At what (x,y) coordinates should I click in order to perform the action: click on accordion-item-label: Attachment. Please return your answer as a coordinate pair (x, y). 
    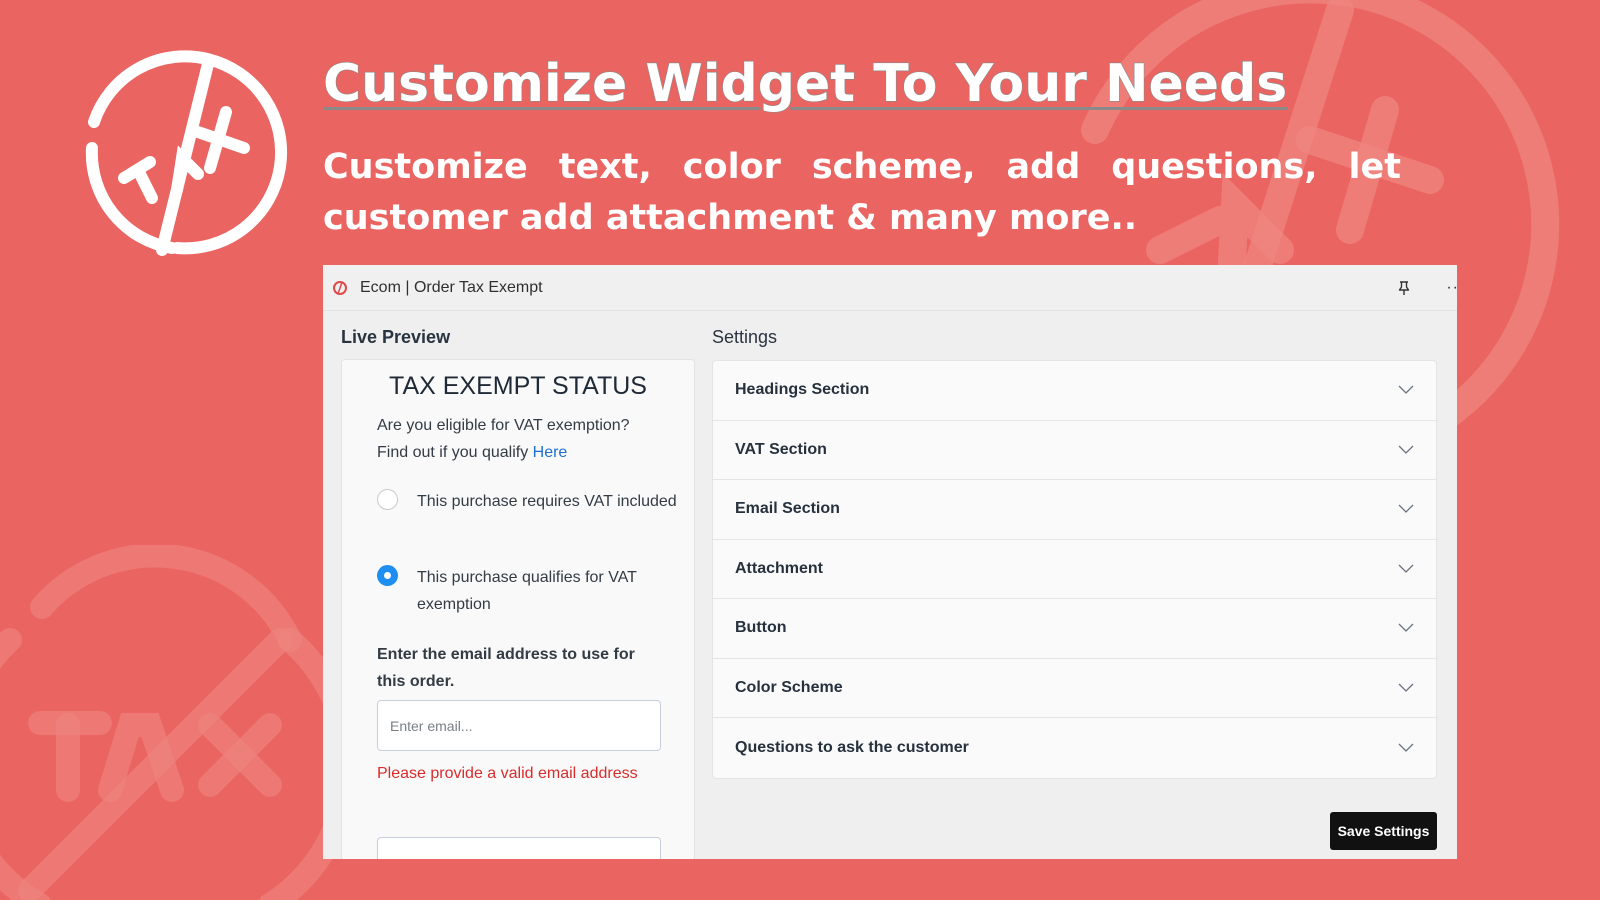
    Looking at the image, I should click on (779, 568).